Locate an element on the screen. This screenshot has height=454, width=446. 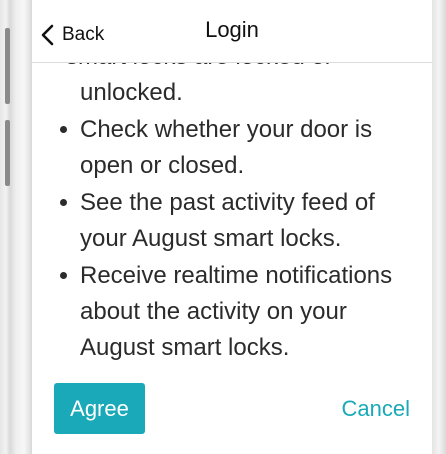
cancel-button: Cancel is located at coordinates (376, 409).